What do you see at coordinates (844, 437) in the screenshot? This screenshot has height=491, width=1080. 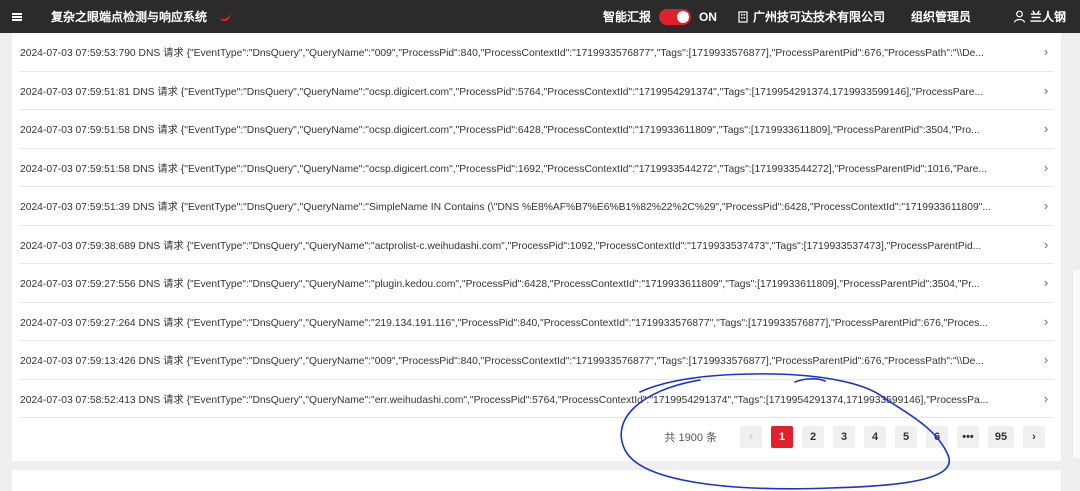 I see `page-button: 3` at bounding box center [844, 437].